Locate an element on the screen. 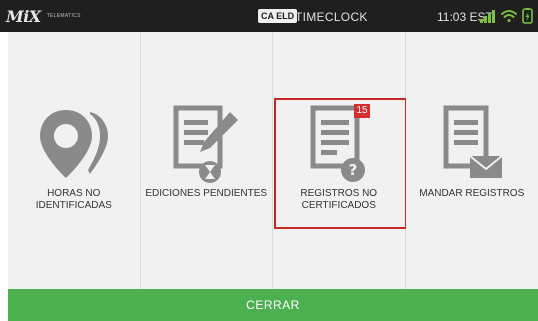 The image size is (538, 321). battery-icon is located at coordinates (527, 16).